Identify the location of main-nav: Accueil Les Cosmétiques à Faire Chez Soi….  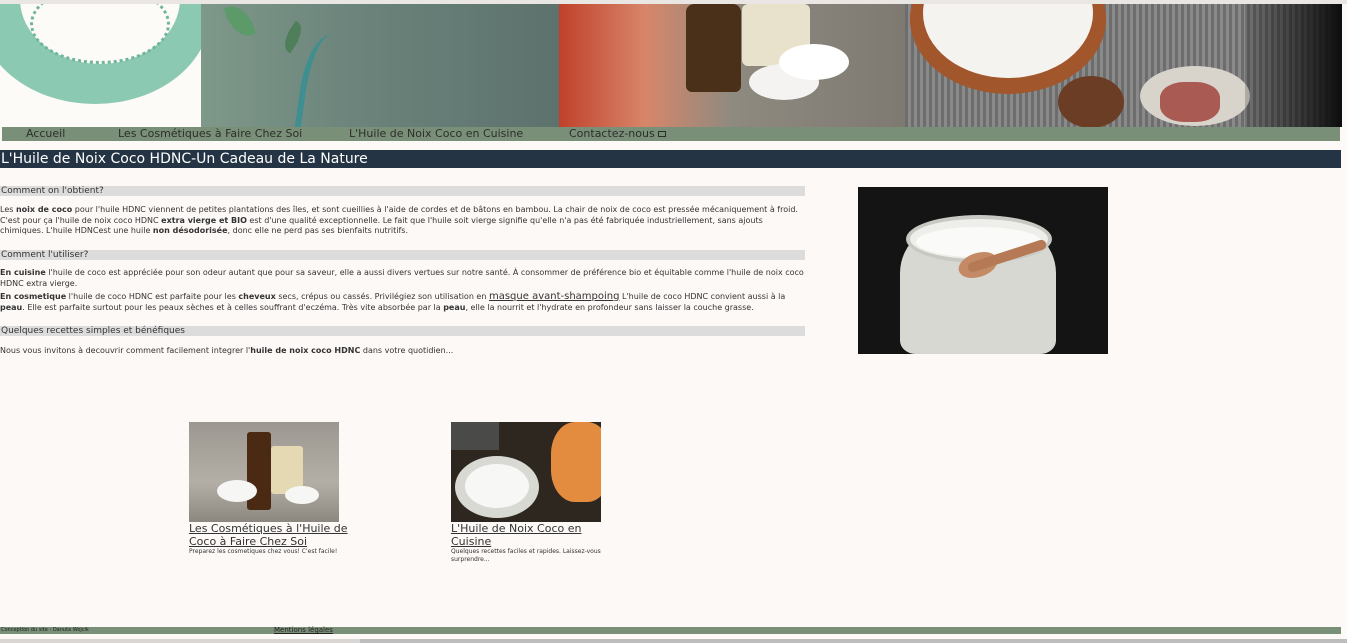
(671, 134).